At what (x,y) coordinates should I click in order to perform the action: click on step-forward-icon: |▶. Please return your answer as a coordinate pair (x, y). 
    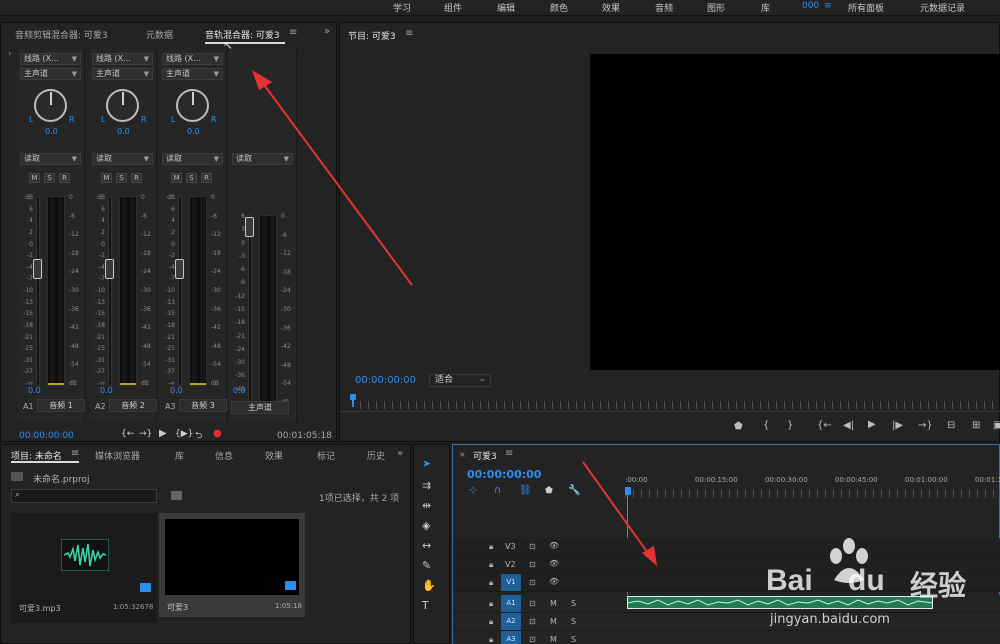
    Looking at the image, I should click on (897, 425).